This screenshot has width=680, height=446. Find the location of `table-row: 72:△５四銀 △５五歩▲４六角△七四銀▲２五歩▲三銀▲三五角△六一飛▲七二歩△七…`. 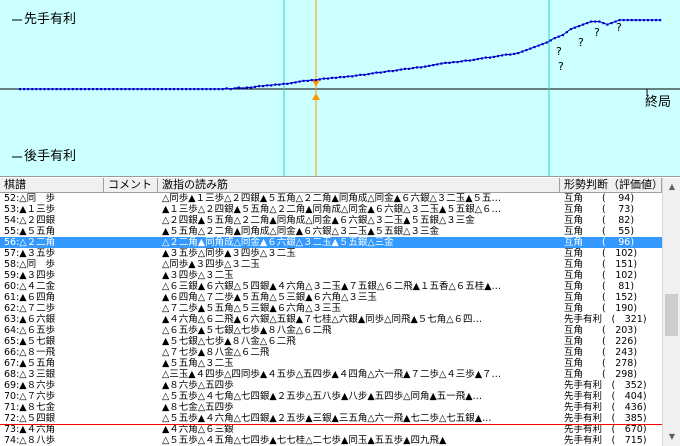

table-row: 72:△５四銀 △５五歩▲４六角△七四銀▲２五歩▲三銀▲三五角△六一飛▲七二歩△七… is located at coordinates (331, 418).